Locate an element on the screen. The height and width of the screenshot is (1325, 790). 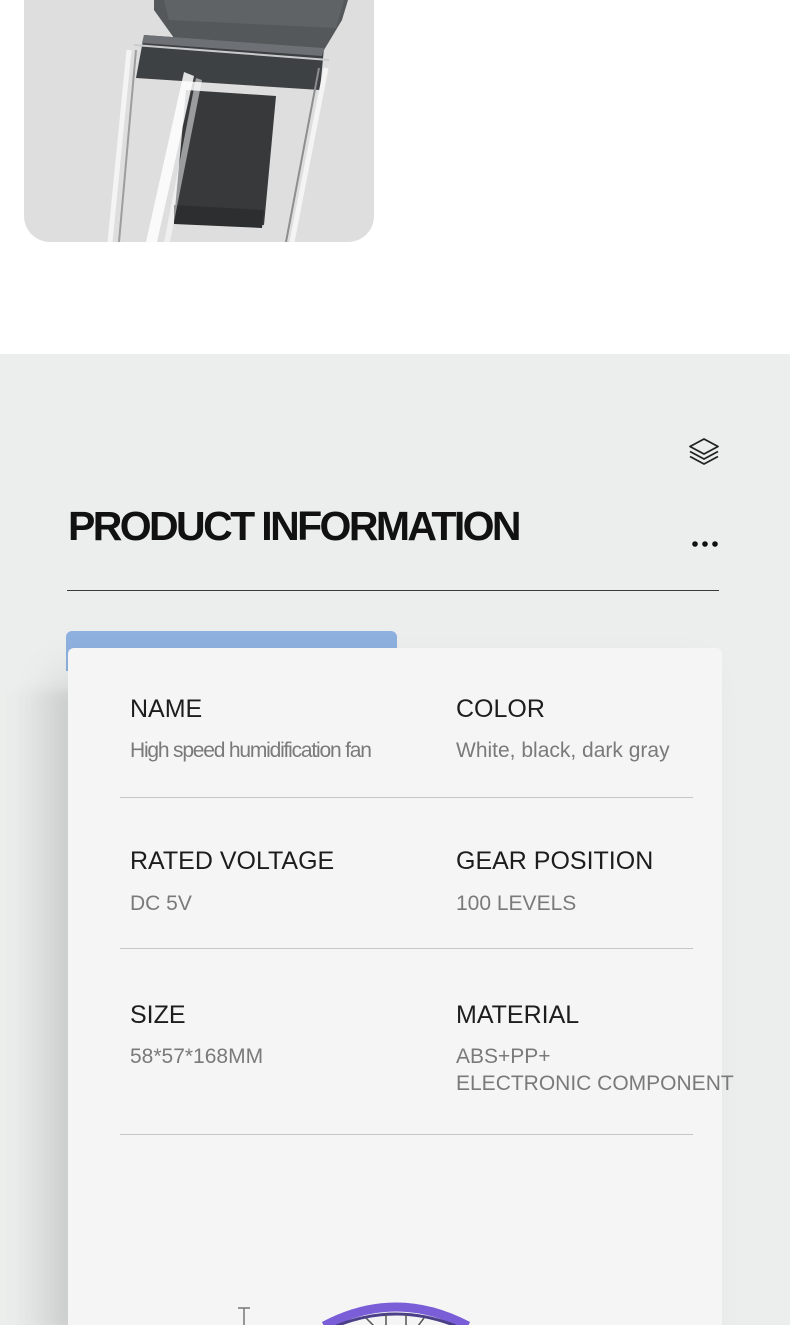
title-divider is located at coordinates (393, 590).